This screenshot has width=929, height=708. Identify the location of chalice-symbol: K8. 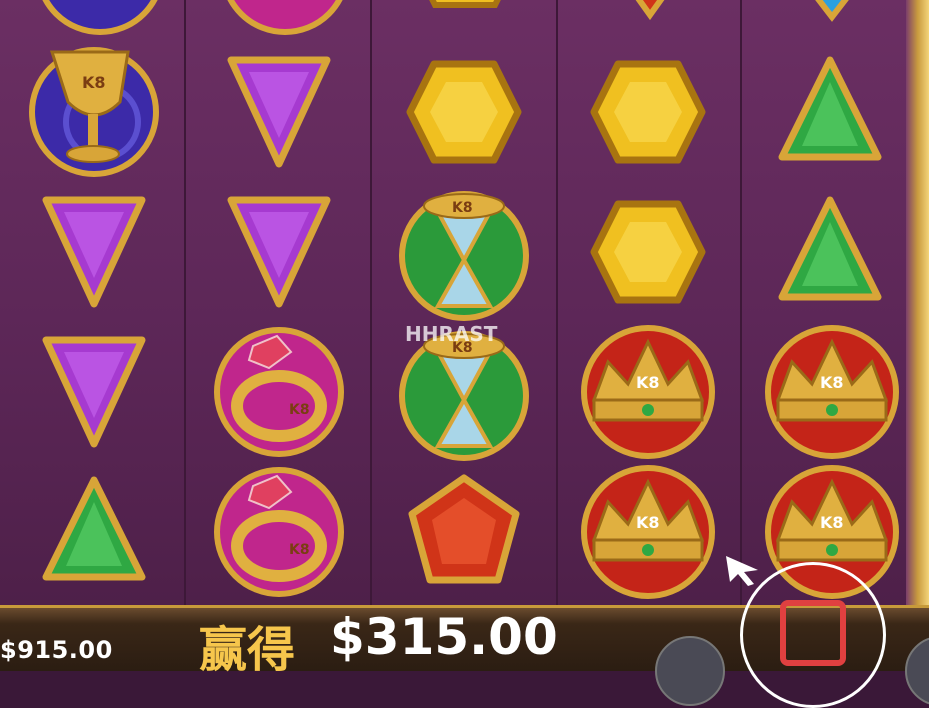
(94, 112).